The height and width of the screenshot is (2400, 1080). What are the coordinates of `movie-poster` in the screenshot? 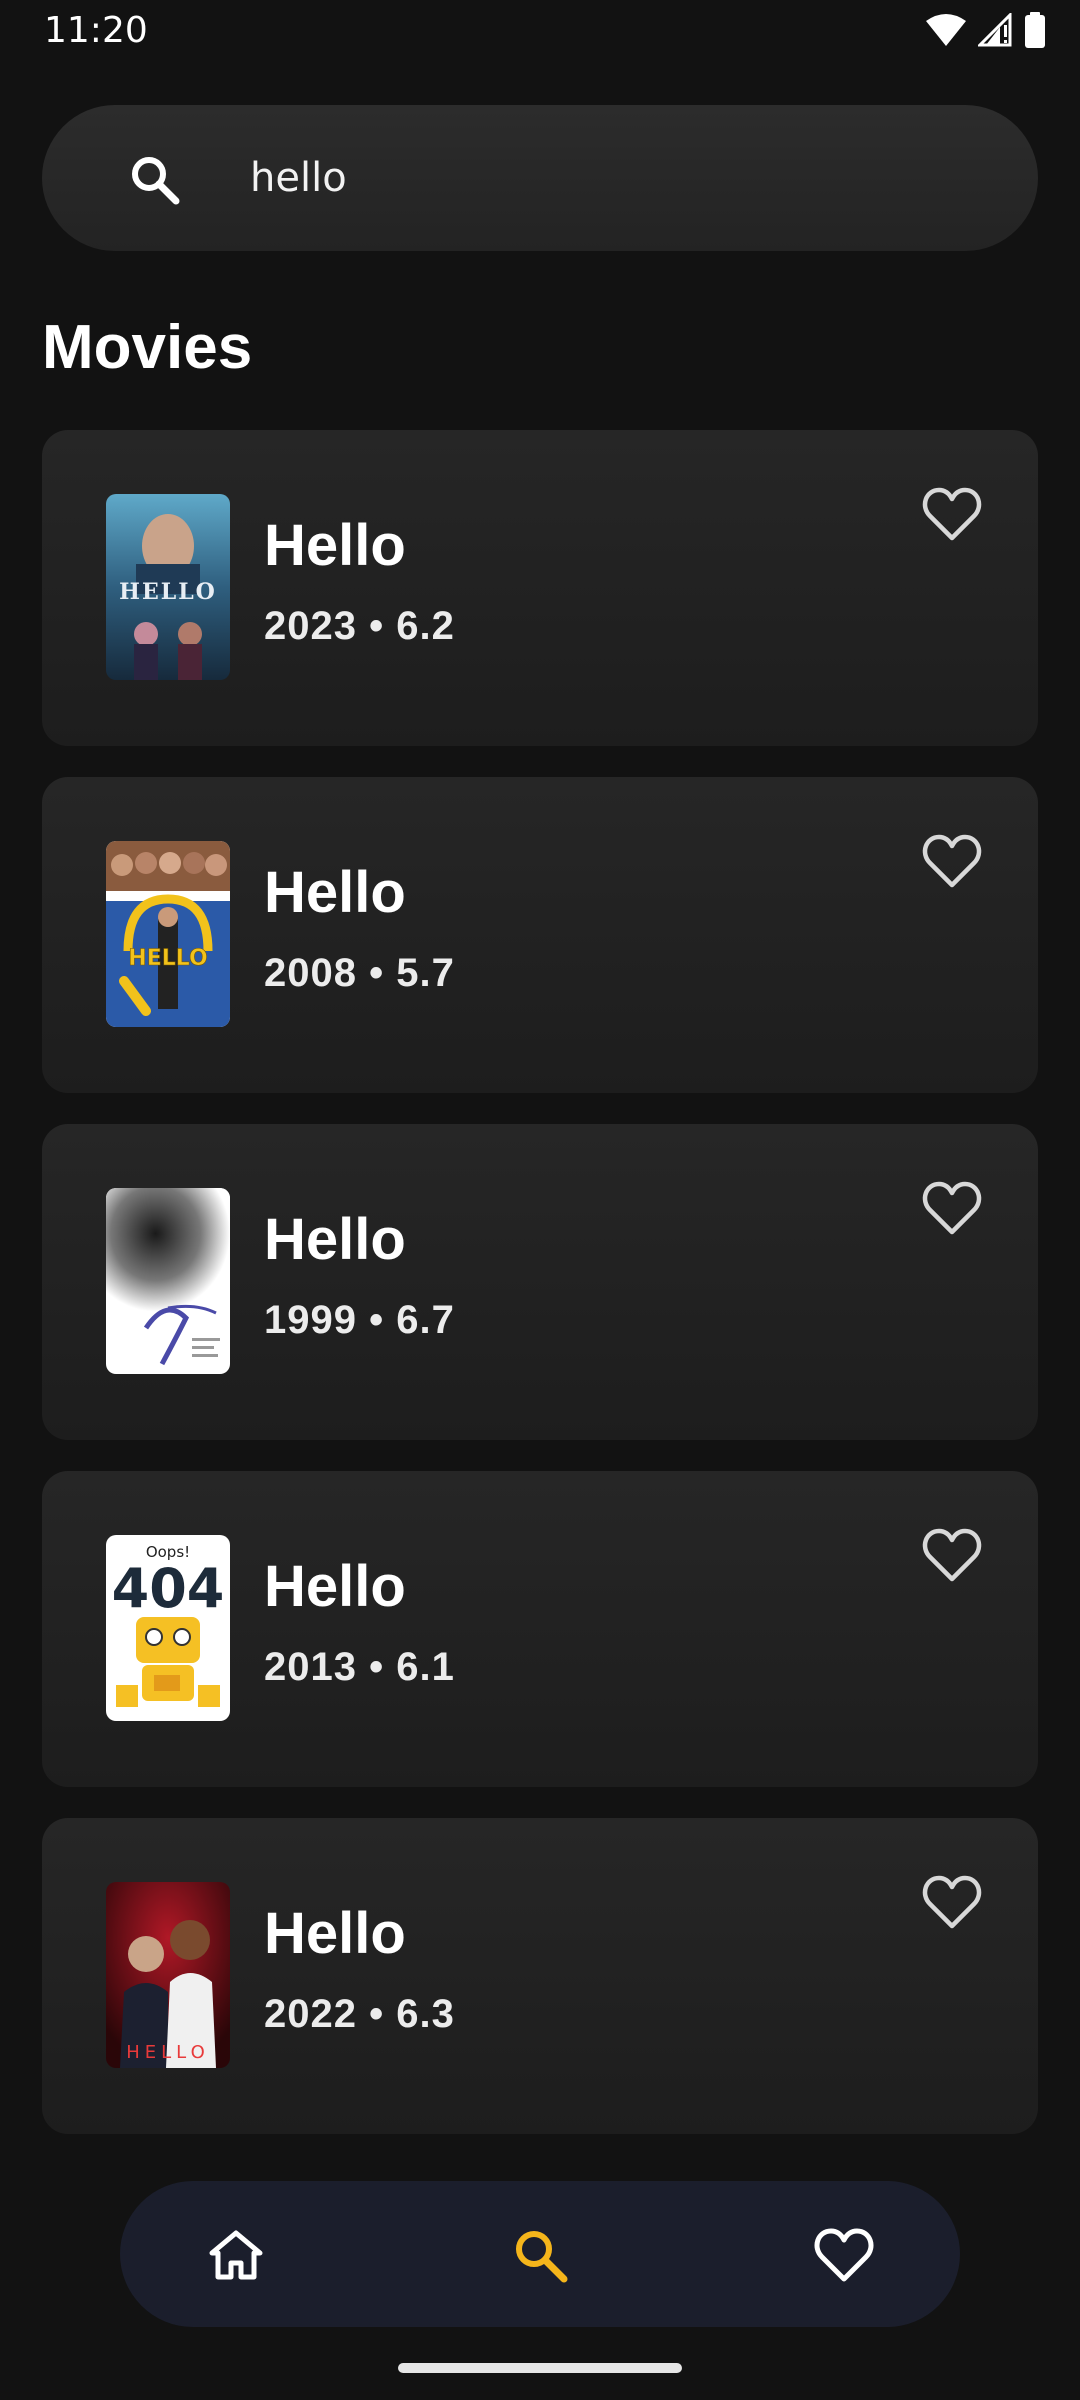 It's located at (168, 1281).